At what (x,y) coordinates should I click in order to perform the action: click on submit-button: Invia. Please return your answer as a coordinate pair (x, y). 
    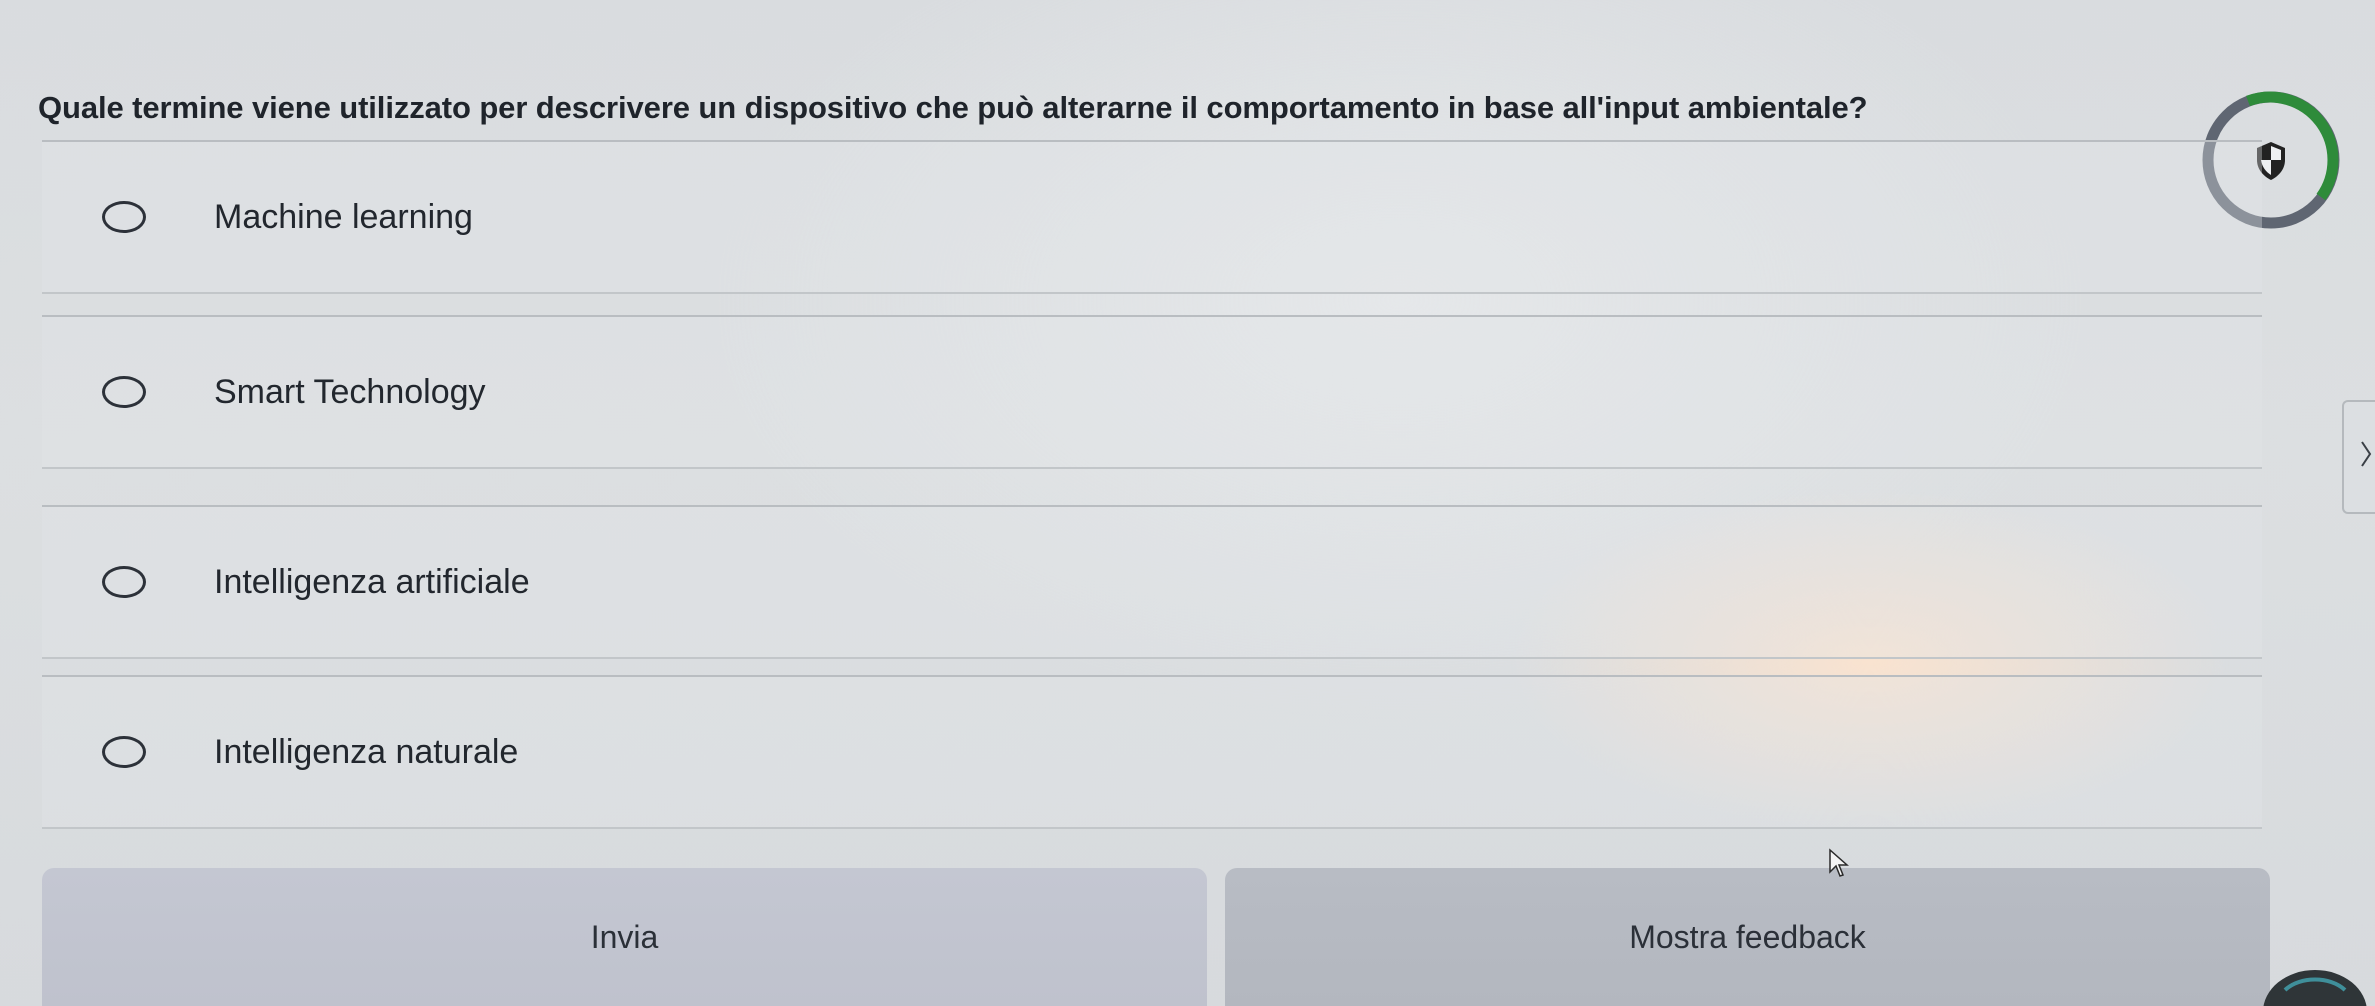
    Looking at the image, I should click on (624, 937).